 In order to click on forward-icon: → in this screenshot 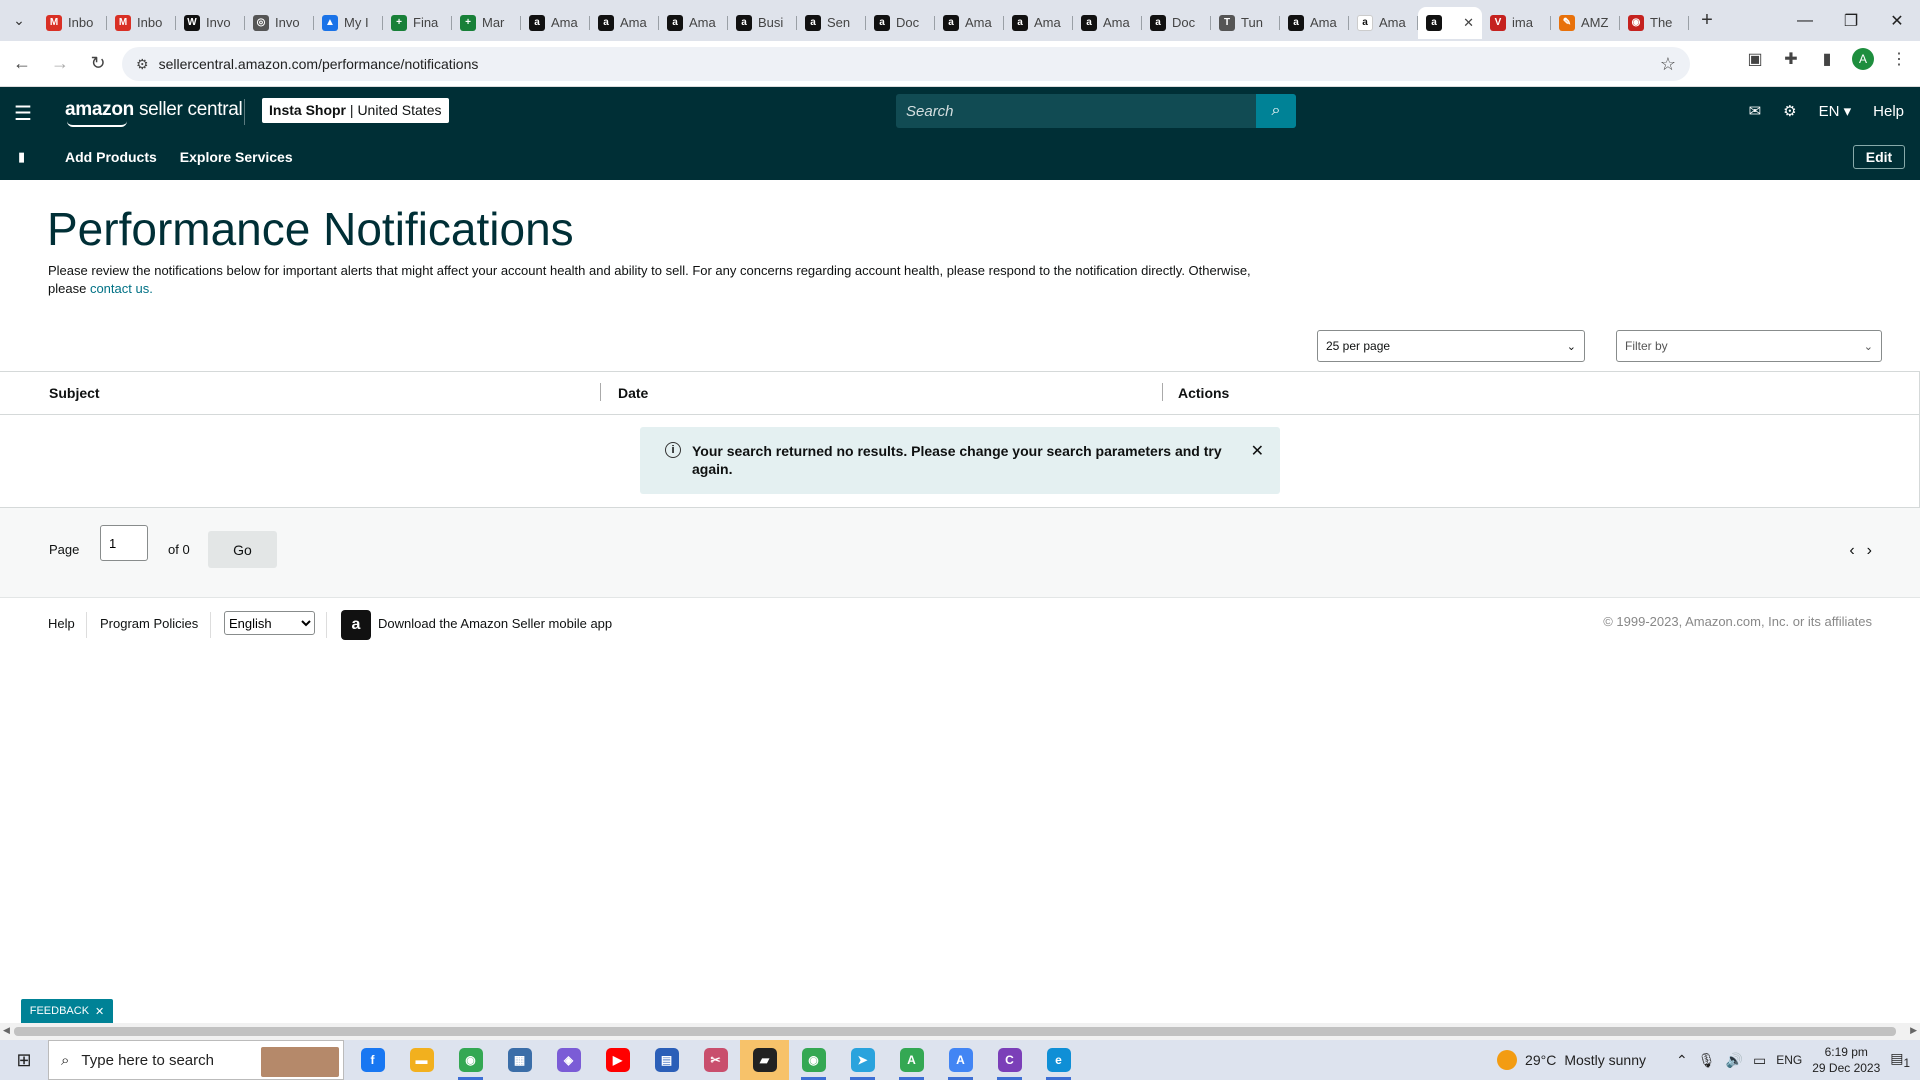, I will do `click(60, 64)`.